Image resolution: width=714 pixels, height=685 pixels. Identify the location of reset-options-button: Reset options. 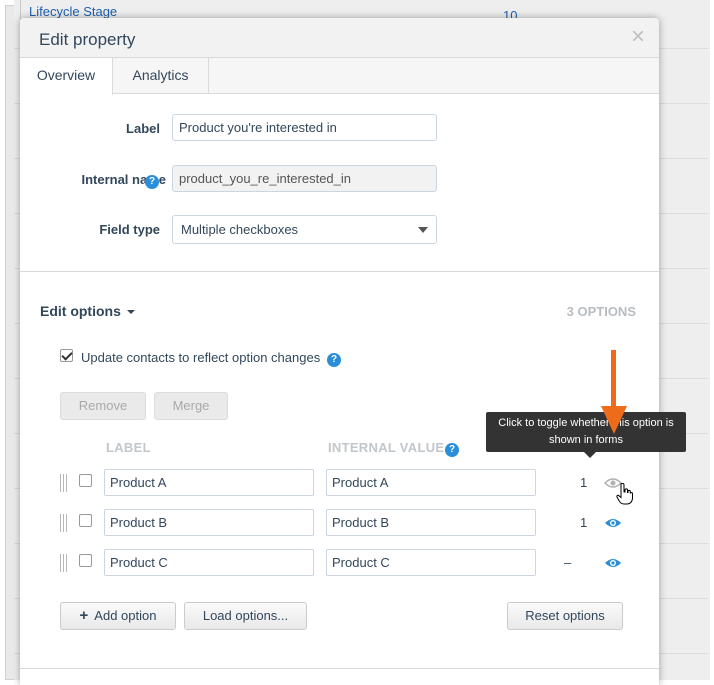
(565, 616).